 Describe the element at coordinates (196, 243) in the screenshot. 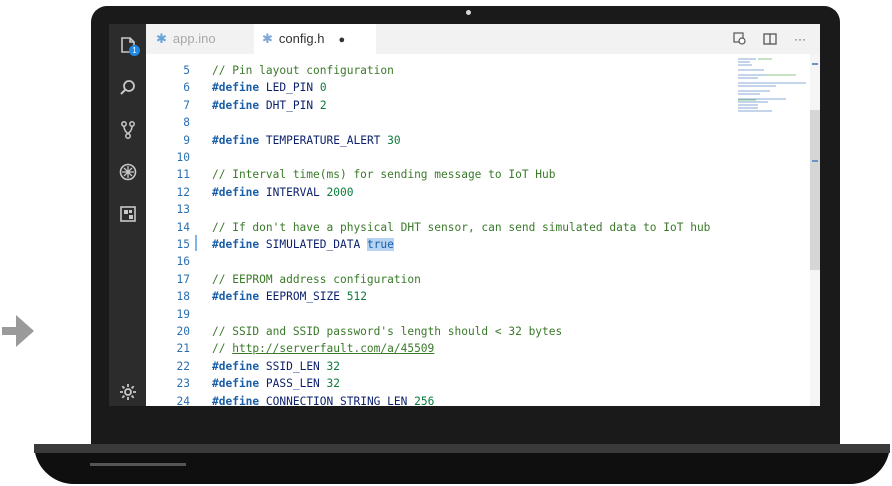

I see `current-line-marker` at that location.